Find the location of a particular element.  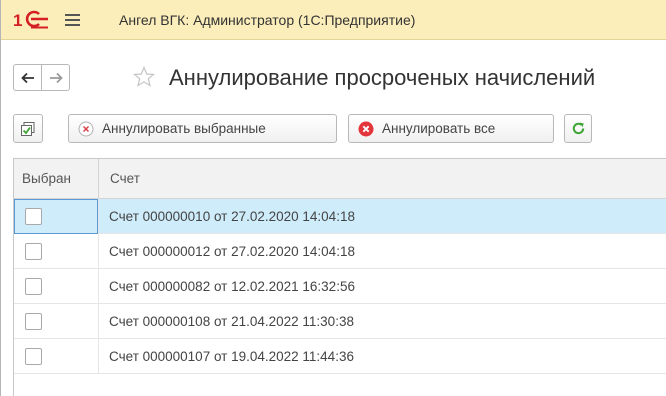

annul-selected-button: Аннулировать выбранные is located at coordinates (202, 128).